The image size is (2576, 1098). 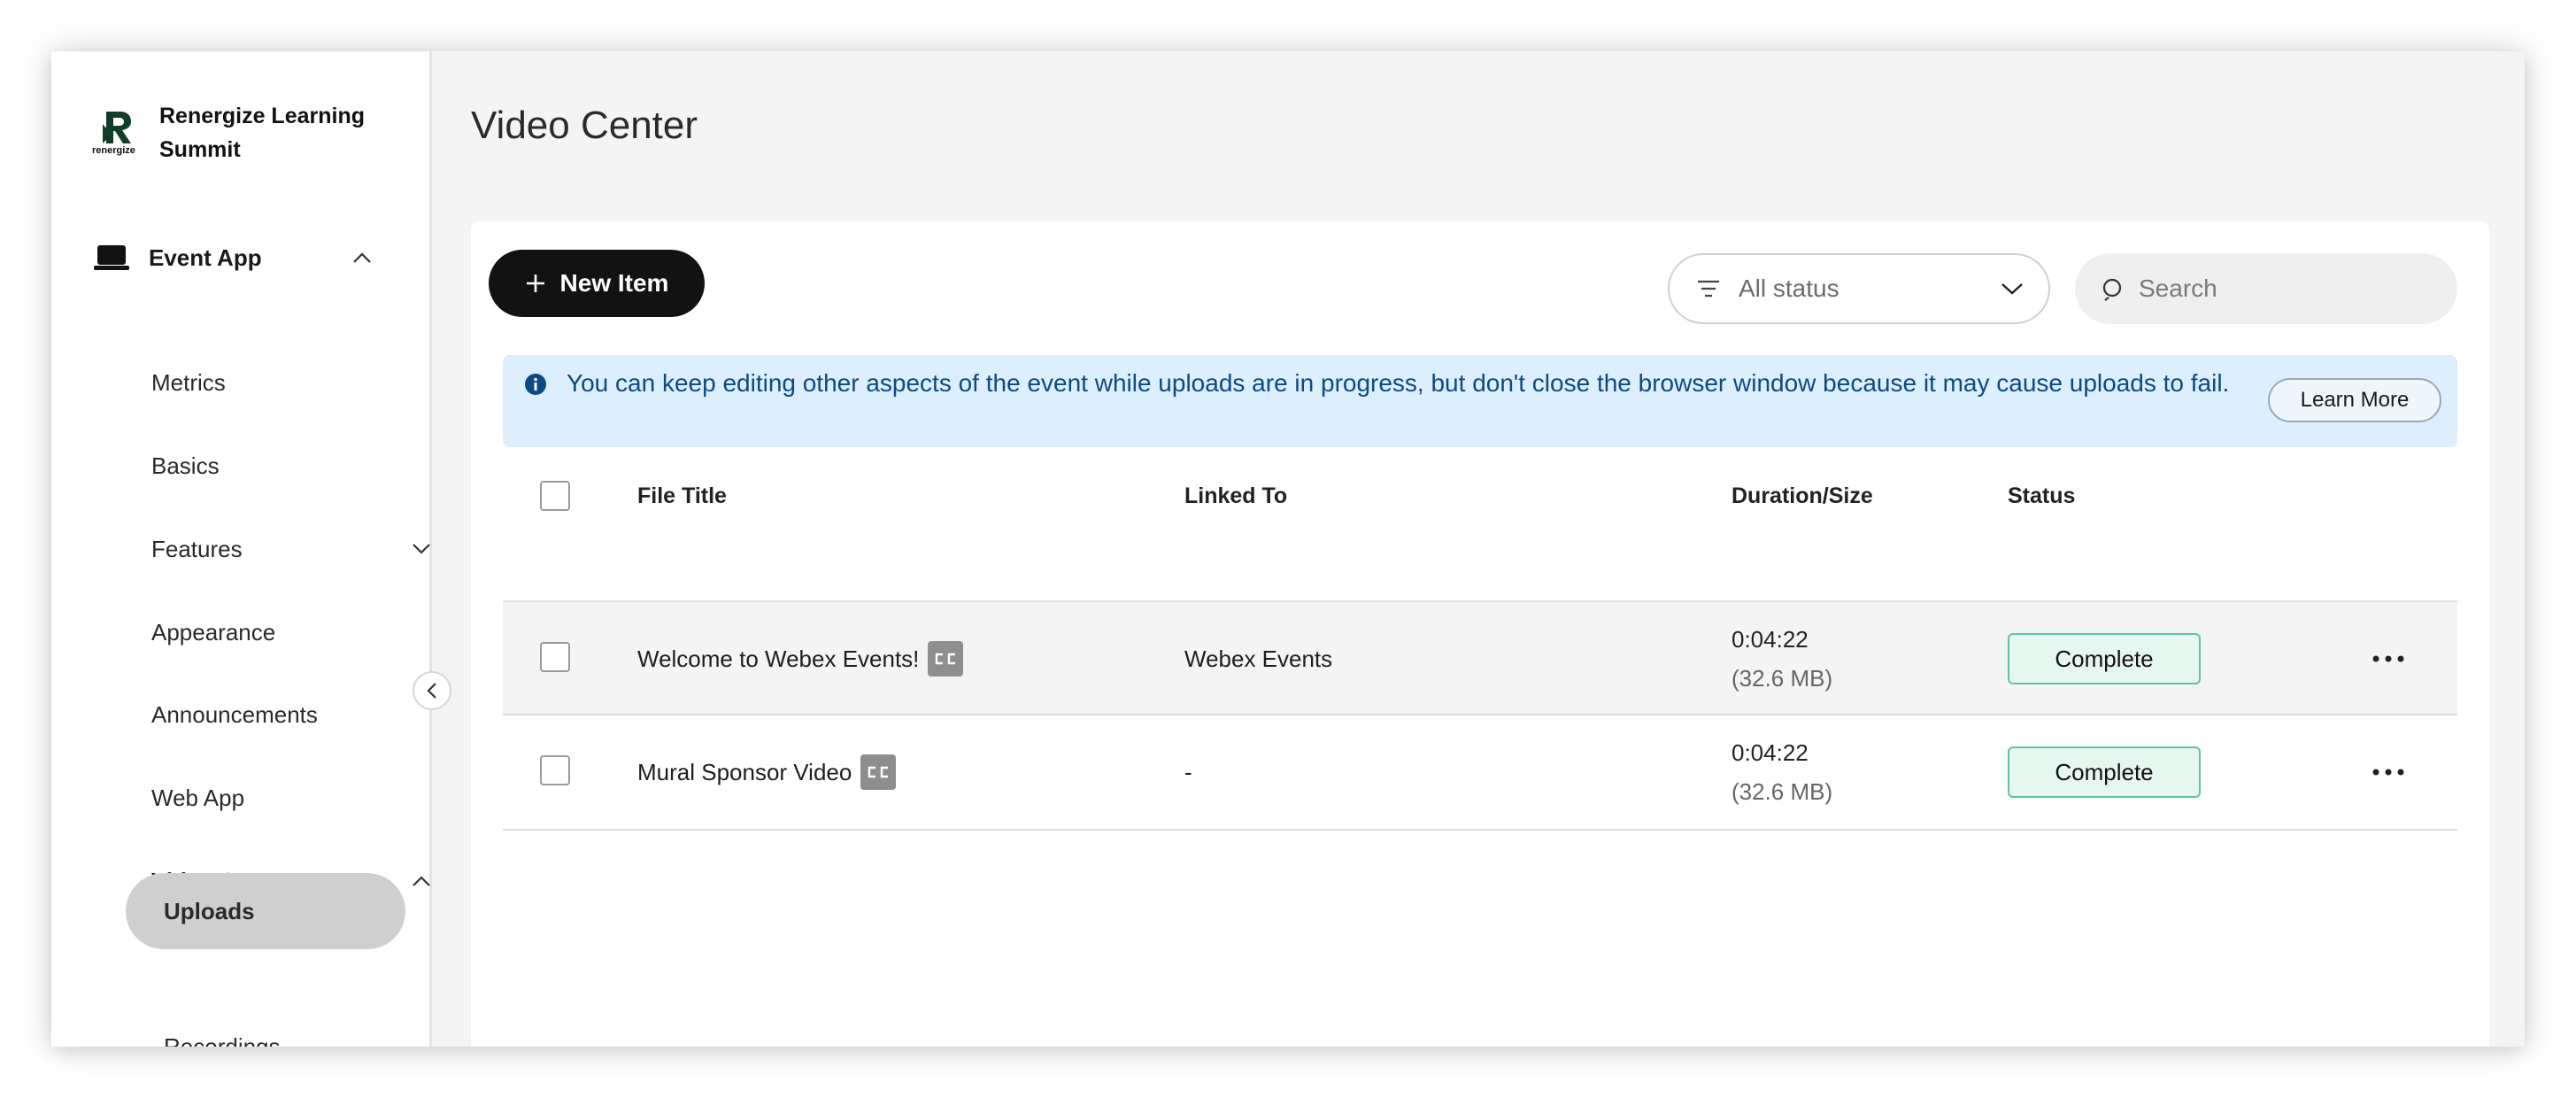 I want to click on laptop-icon, so click(x=111, y=258).